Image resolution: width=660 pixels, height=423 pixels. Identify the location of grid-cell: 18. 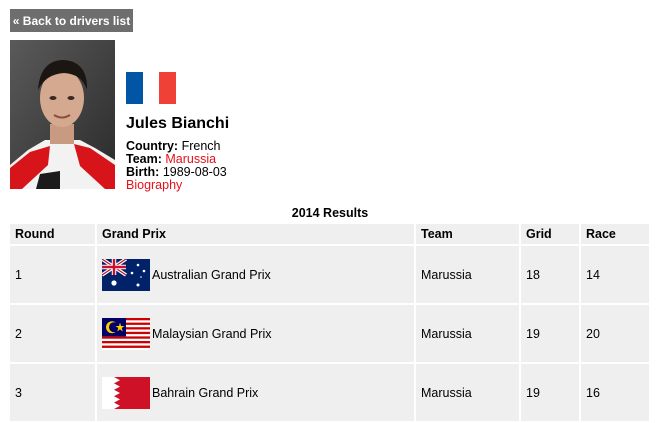
(550, 275).